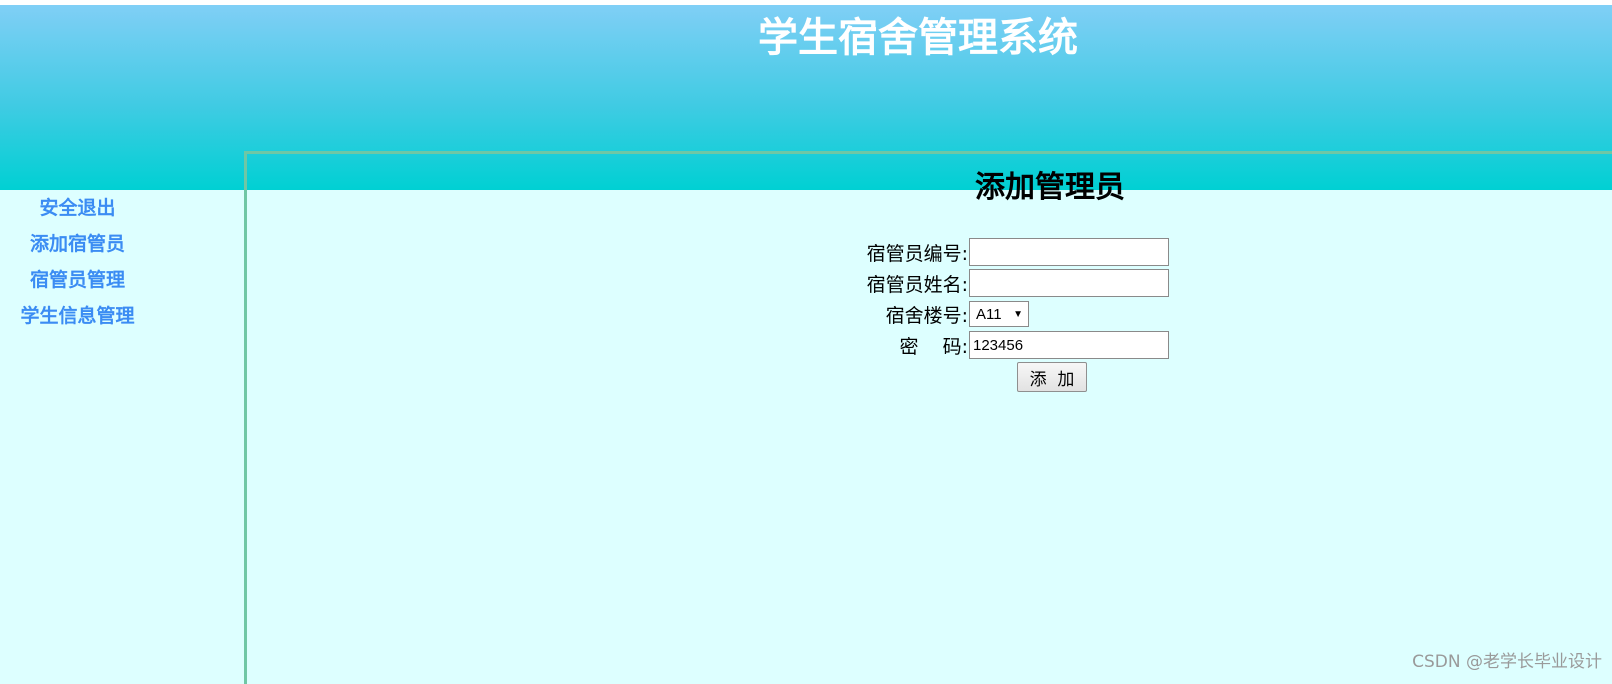  I want to click on chevron-down-icon: ▼, so click(1018, 314).